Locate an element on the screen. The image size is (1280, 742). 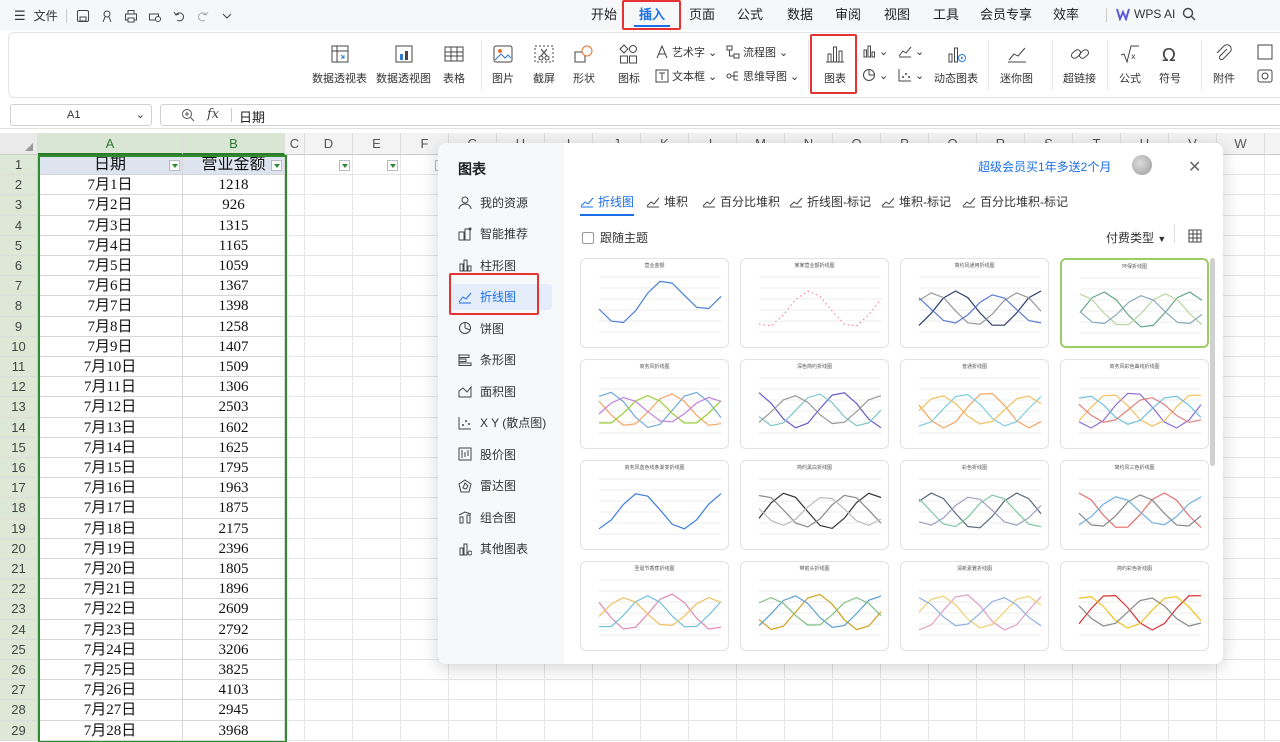
tab-formula: 公式 is located at coordinates (750, 15).